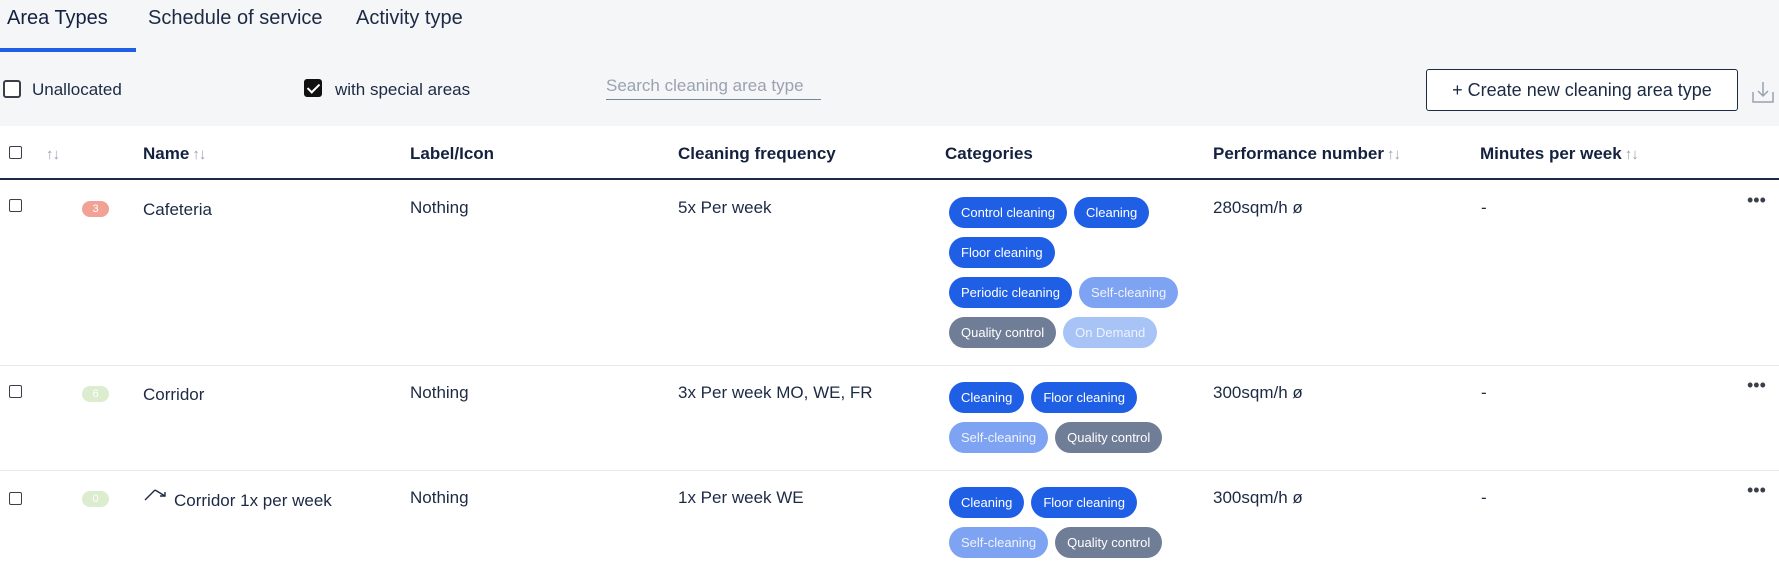 The image size is (1779, 567). I want to click on row-frequency: 5x Per week, so click(725, 207).